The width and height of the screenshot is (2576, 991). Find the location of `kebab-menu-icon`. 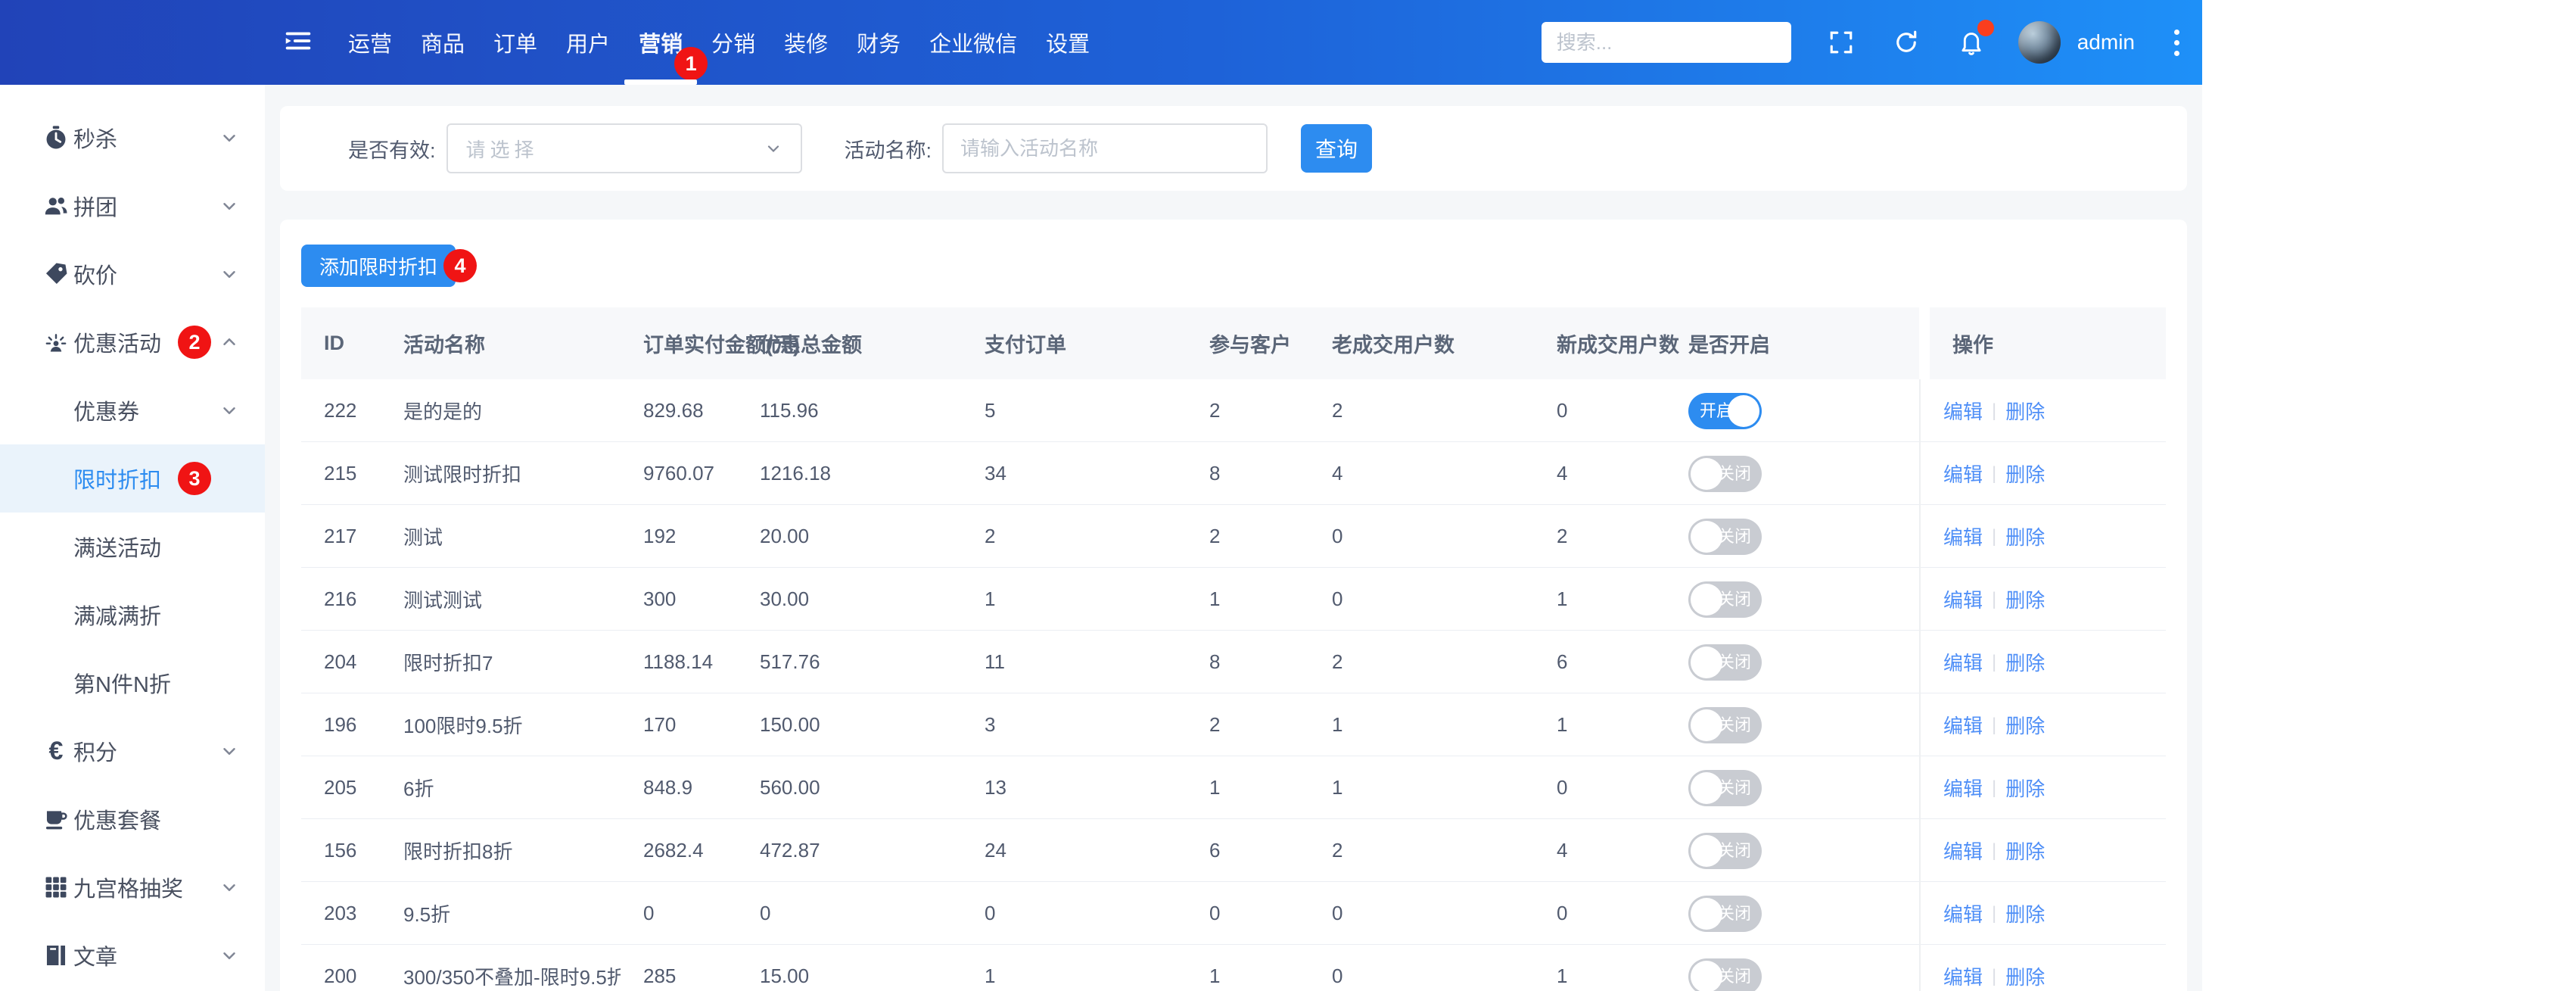

kebab-menu-icon is located at coordinates (2176, 42).